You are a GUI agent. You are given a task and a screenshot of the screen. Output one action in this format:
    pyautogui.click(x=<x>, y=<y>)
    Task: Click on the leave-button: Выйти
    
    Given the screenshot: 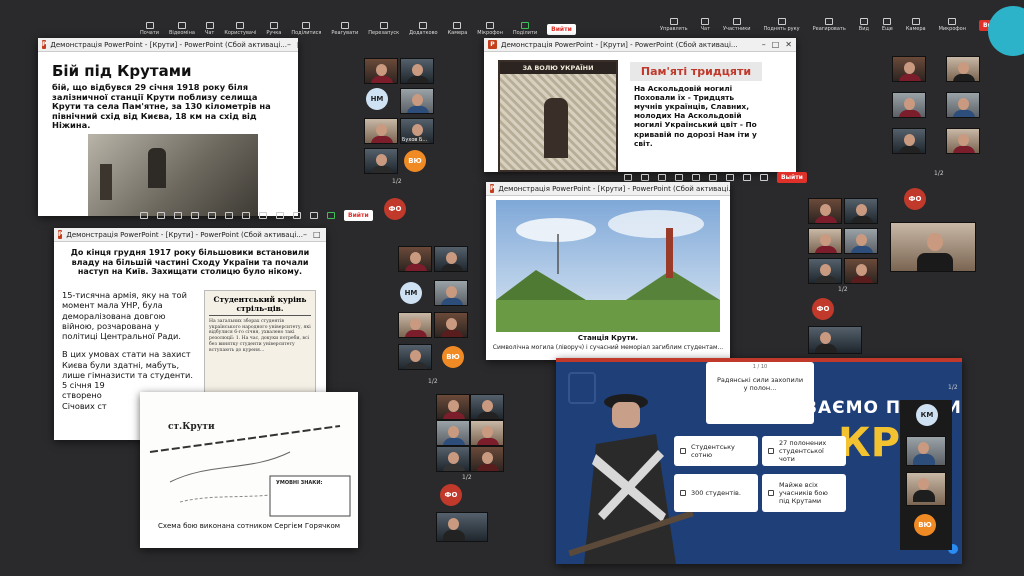 What is the action you would take?
    pyautogui.click(x=792, y=177)
    